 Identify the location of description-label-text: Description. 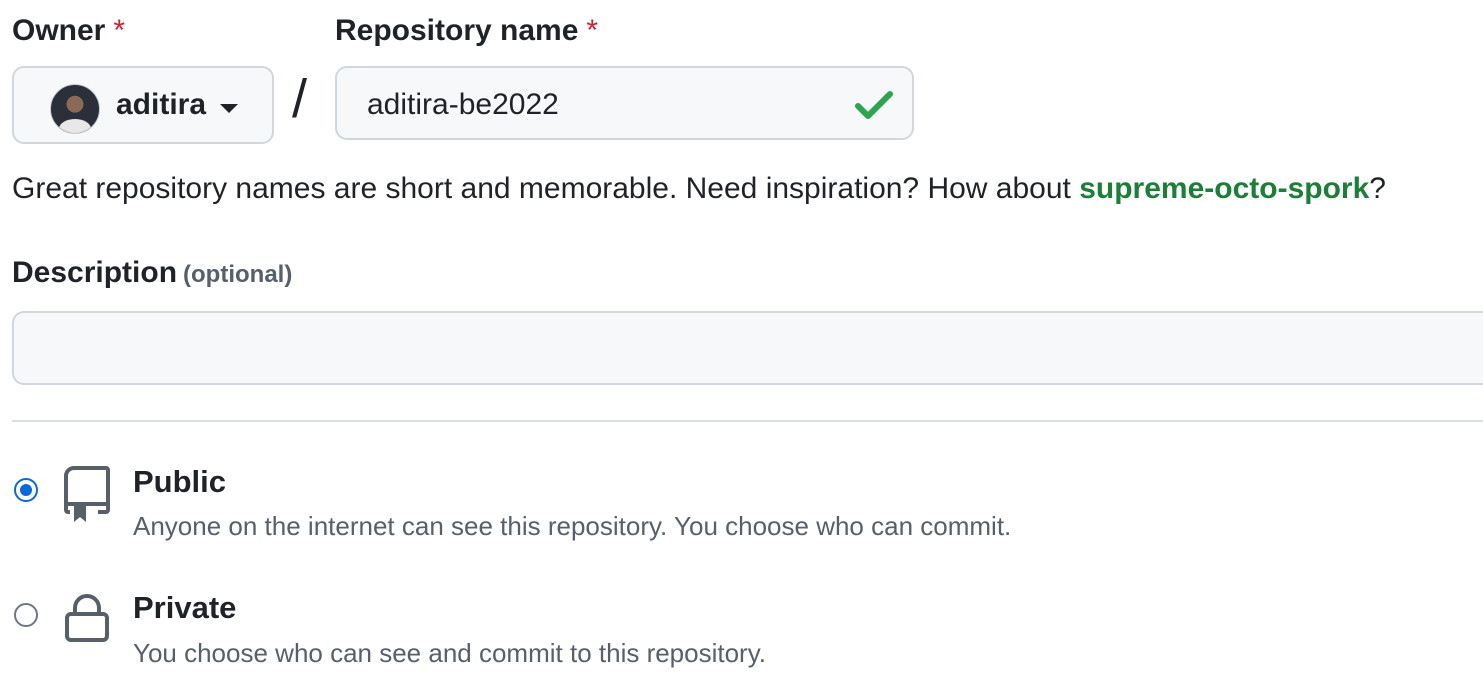
(95, 272).